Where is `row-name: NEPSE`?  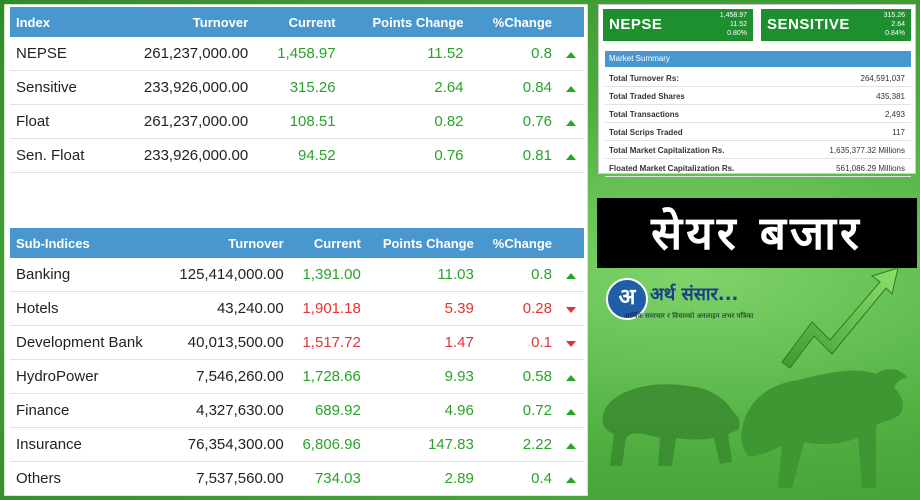 row-name: NEPSE is located at coordinates (60, 54).